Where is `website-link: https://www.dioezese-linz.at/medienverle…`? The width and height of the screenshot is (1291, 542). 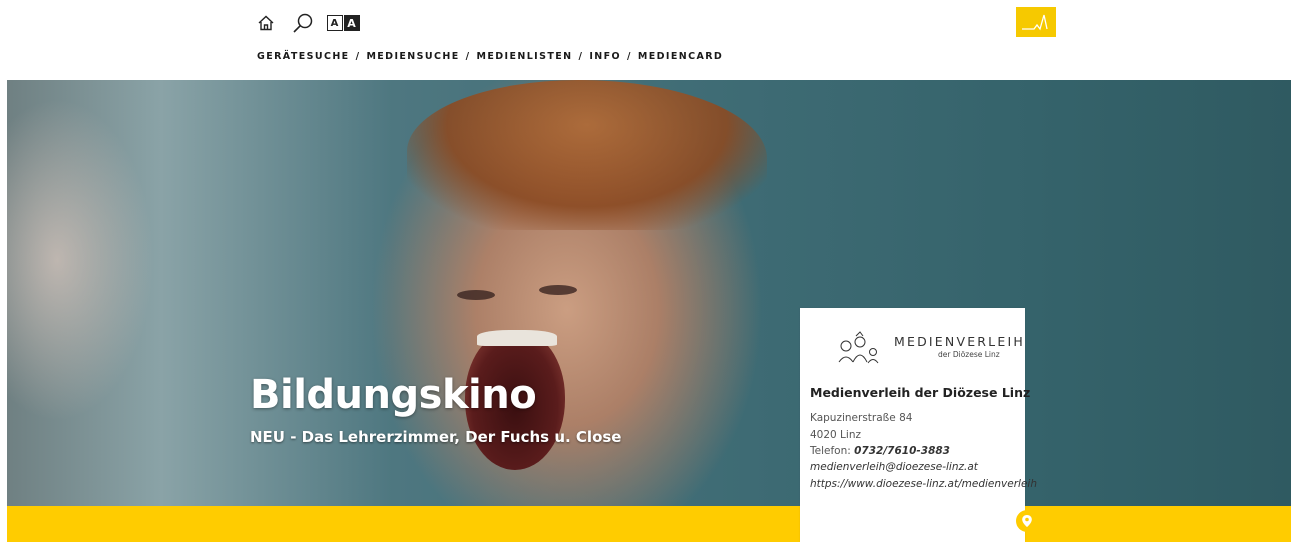 website-link: https://www.dioezese-linz.at/medienverle… is located at coordinates (923, 484).